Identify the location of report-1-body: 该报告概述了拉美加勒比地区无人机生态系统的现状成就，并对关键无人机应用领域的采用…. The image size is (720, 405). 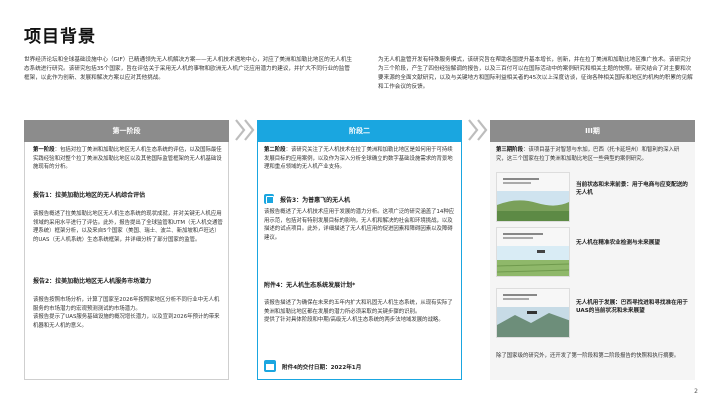
(128, 227).